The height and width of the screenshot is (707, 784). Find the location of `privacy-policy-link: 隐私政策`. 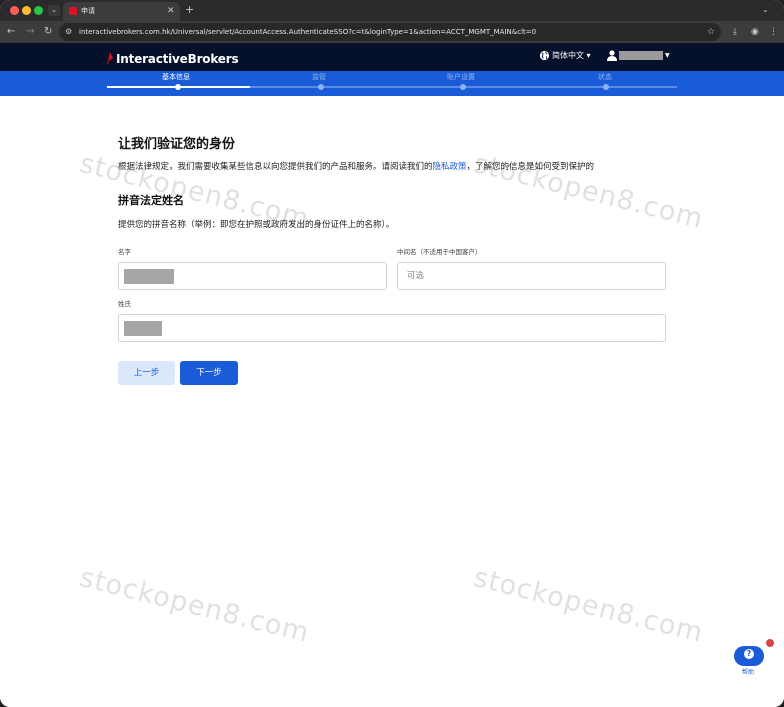

privacy-policy-link: 隐私政策 is located at coordinates (450, 167).